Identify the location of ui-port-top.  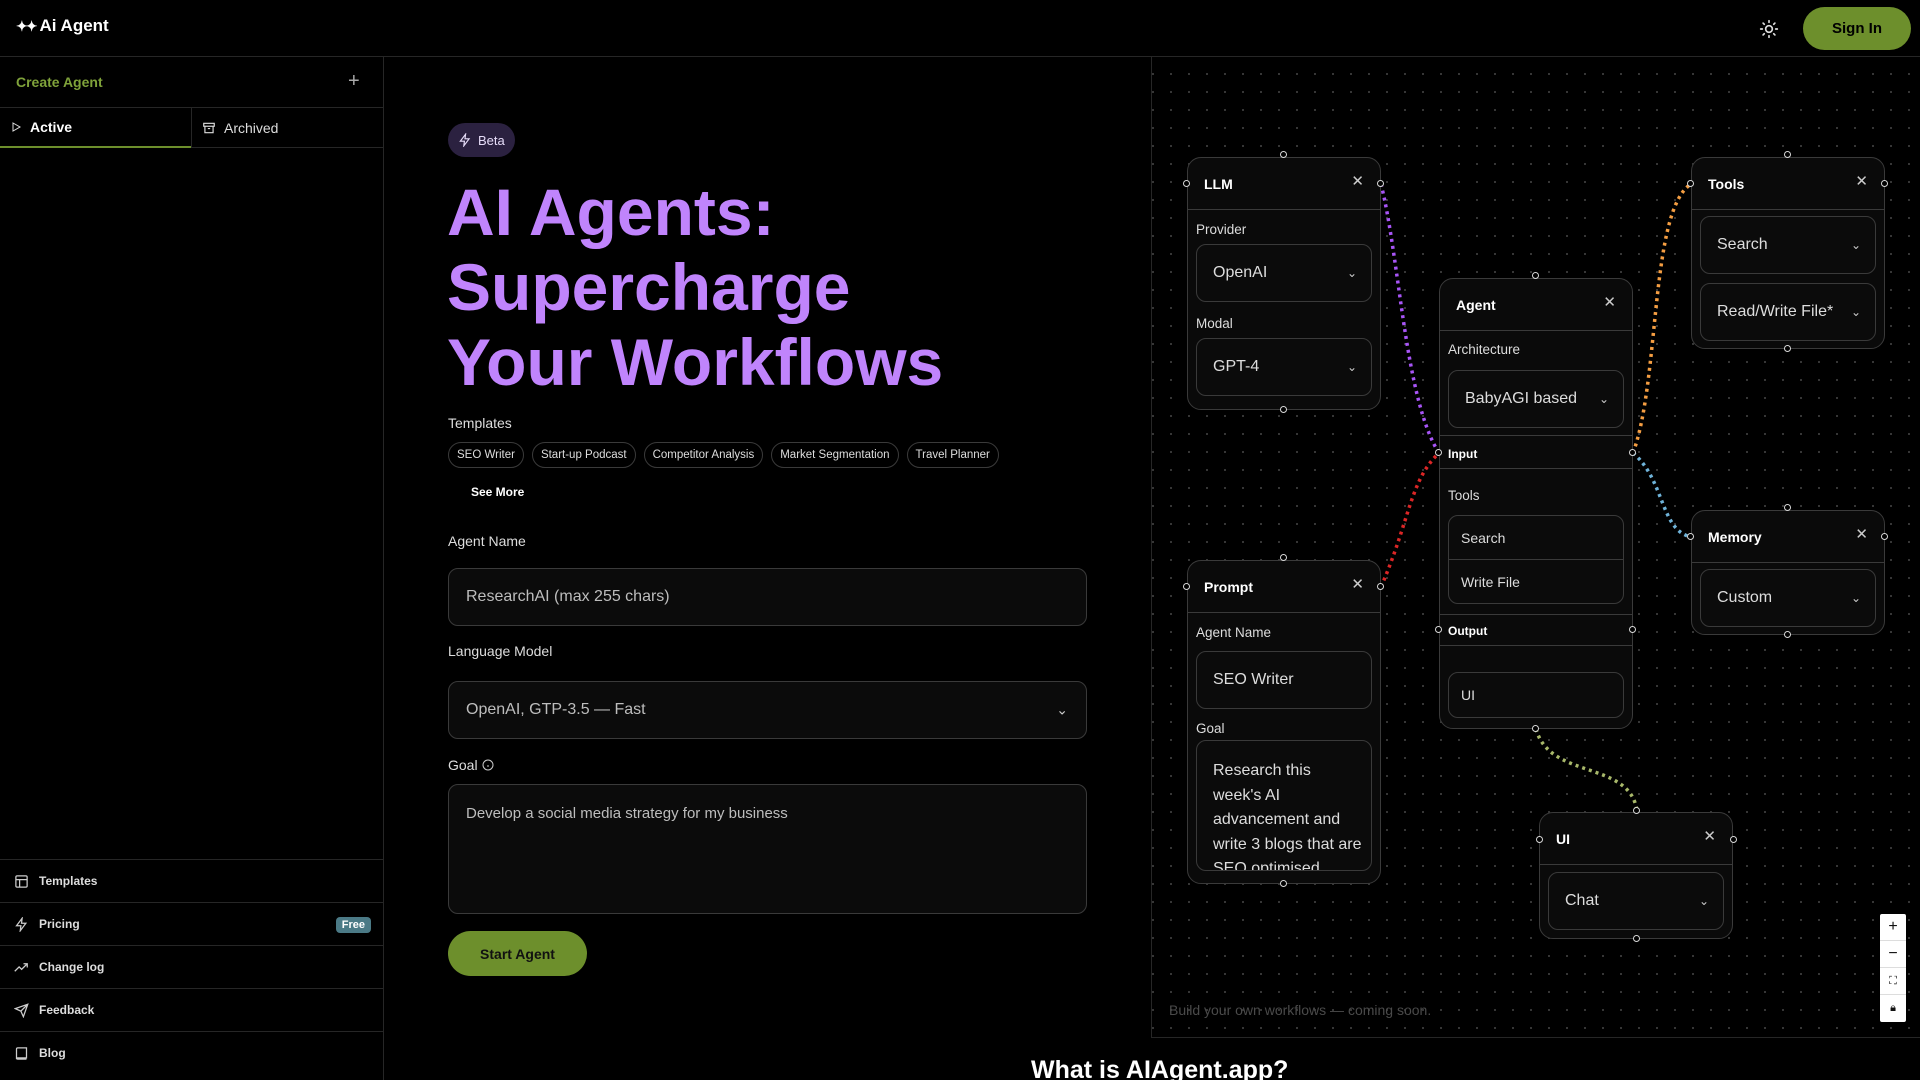
(1636, 810).